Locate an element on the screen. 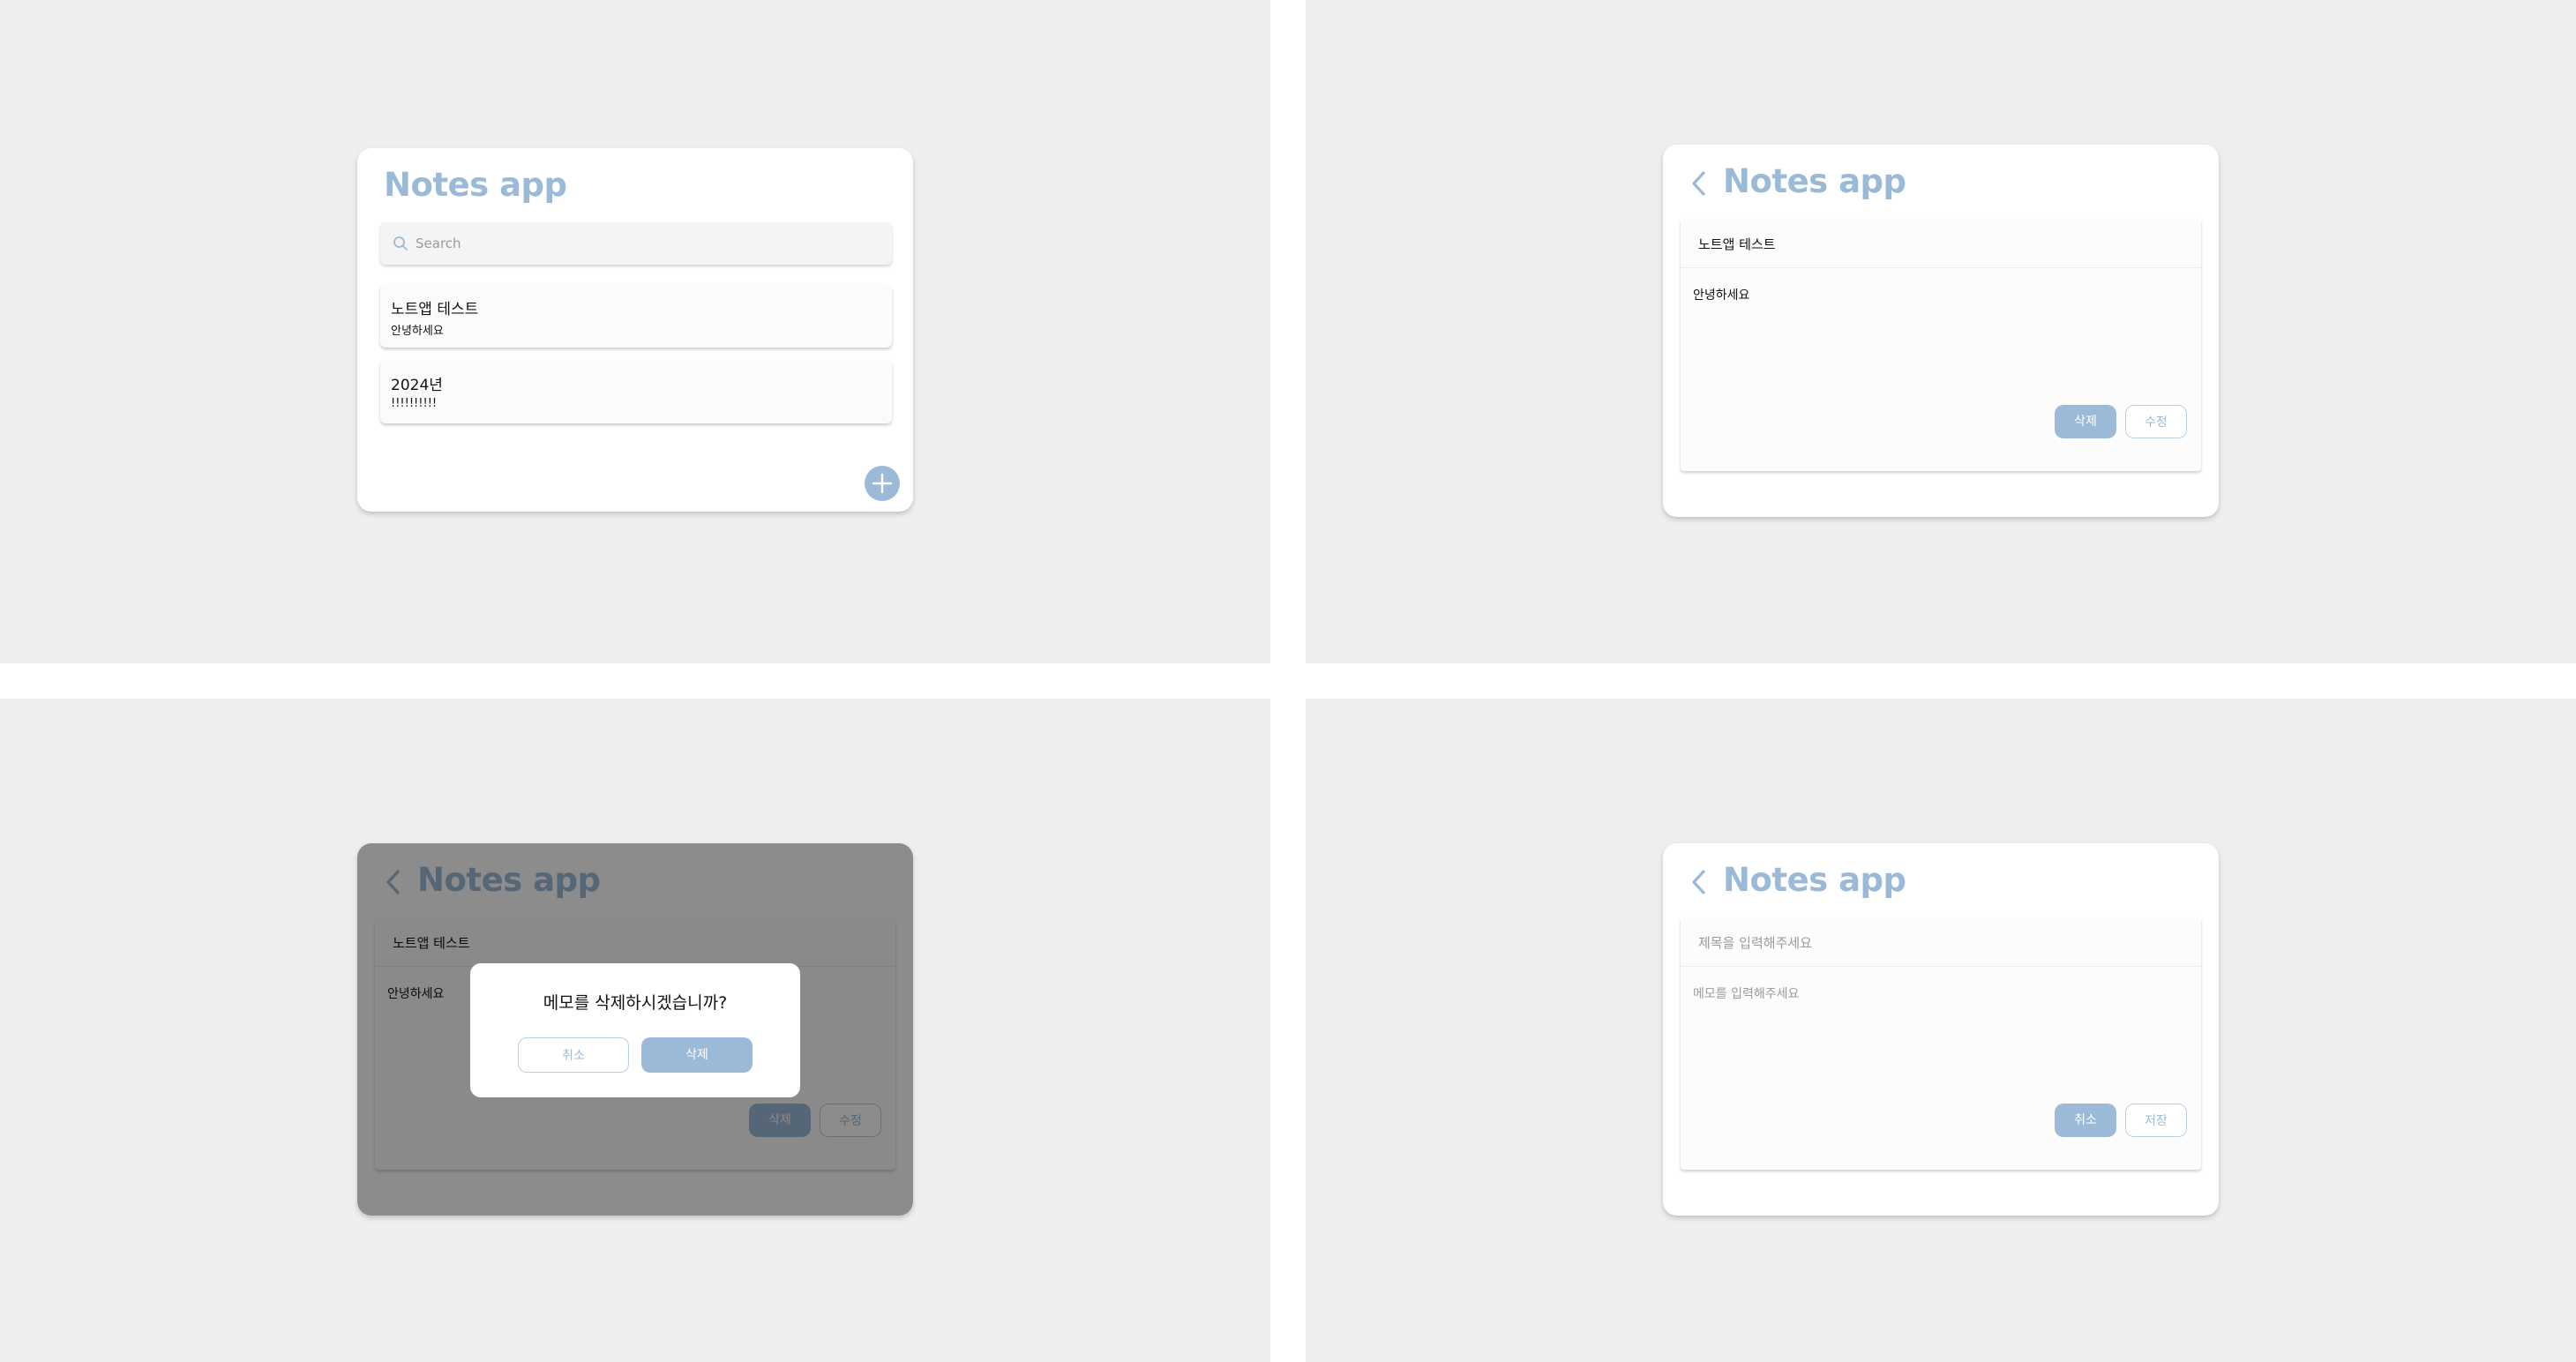 The height and width of the screenshot is (1362, 2576). plus-icon is located at coordinates (883, 483).